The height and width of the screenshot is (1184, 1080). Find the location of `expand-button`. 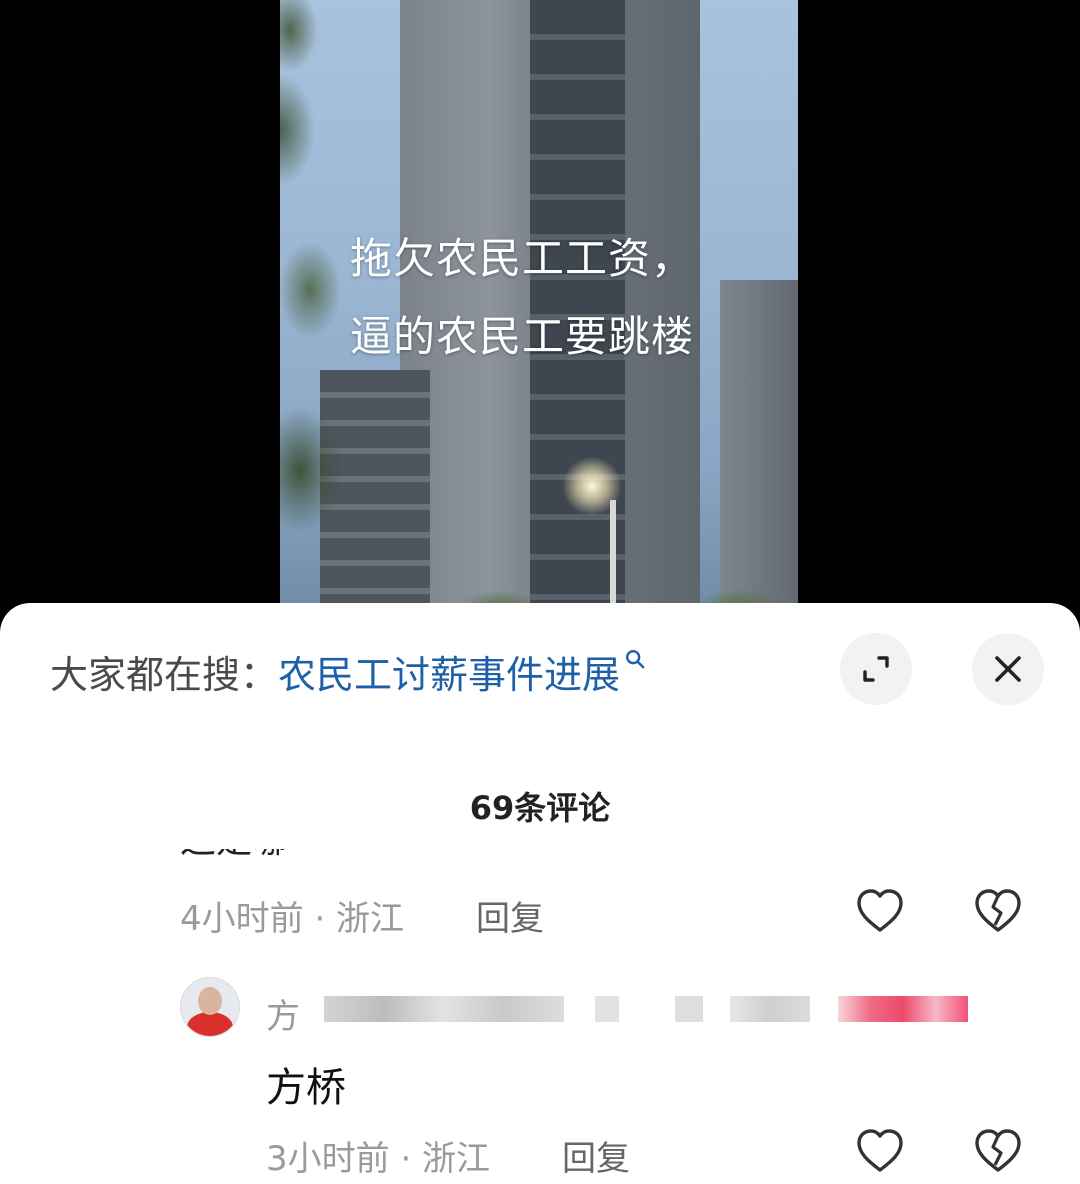

expand-button is located at coordinates (876, 669).